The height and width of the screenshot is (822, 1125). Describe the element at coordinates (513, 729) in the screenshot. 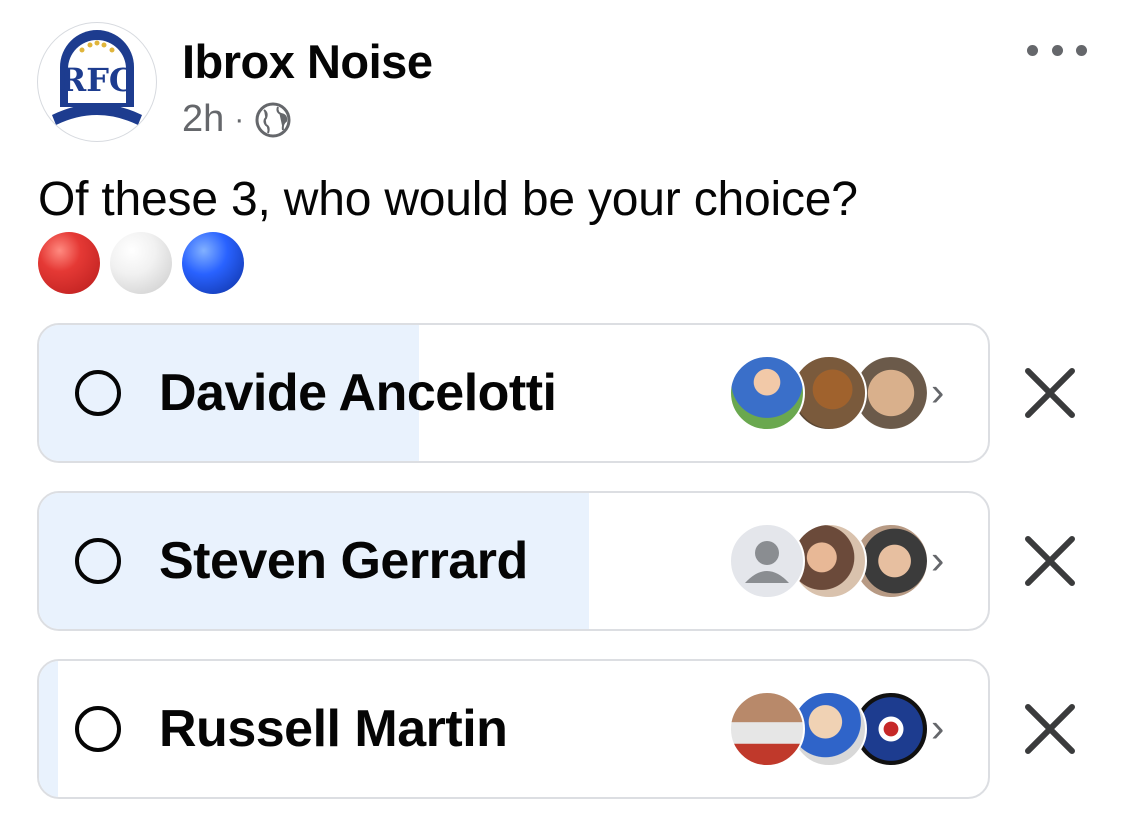

I see `poll-option: Russell Martin ›` at that location.